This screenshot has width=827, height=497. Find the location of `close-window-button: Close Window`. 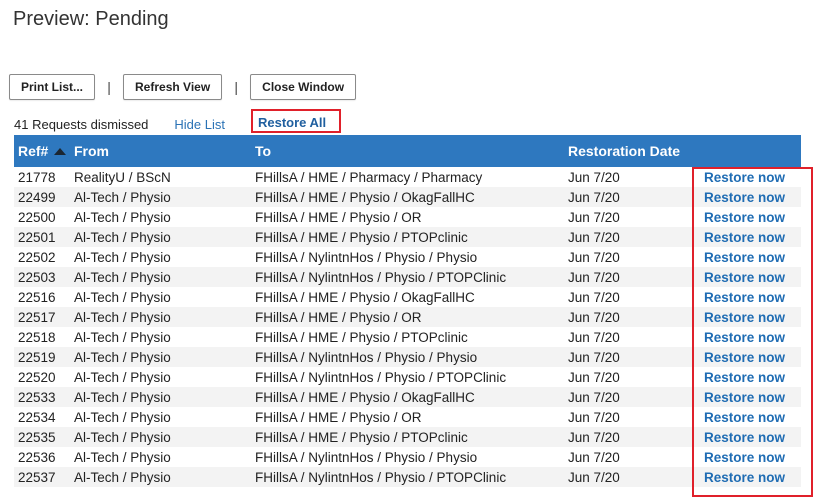

close-window-button: Close Window is located at coordinates (303, 87).